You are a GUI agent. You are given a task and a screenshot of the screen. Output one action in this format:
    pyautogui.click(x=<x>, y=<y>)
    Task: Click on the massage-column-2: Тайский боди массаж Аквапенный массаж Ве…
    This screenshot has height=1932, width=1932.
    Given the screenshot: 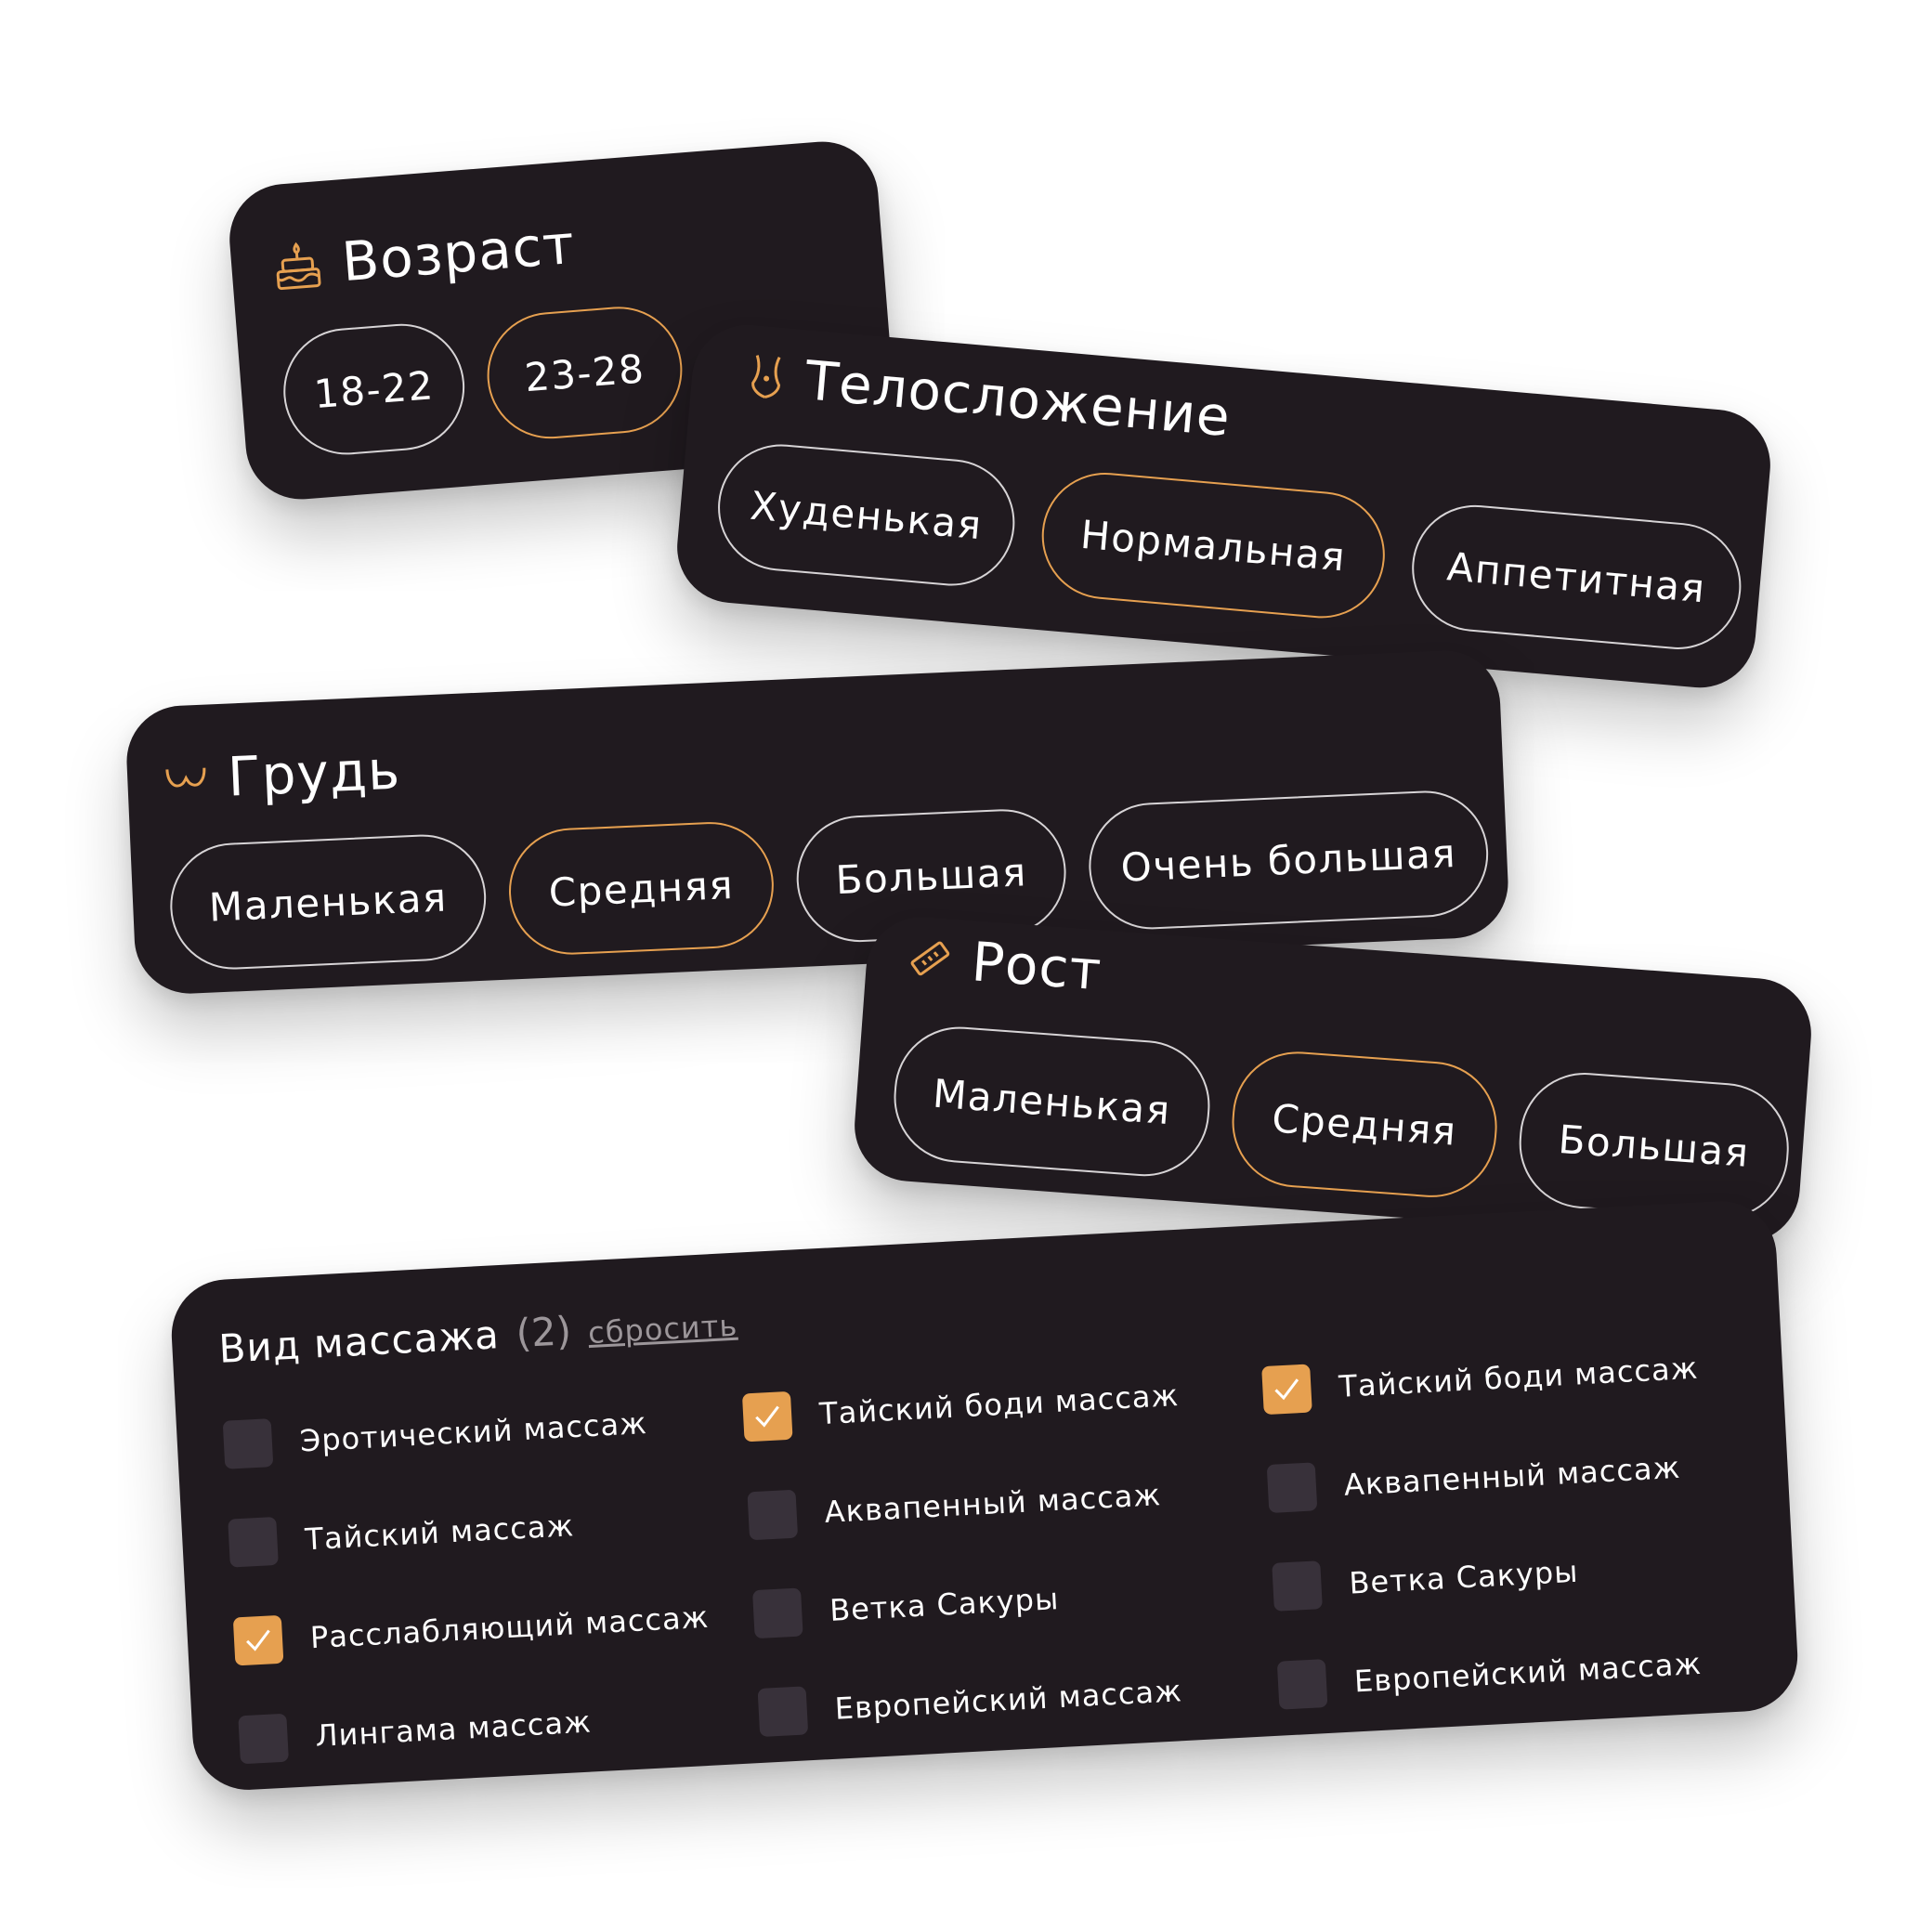 What is the action you would take?
    pyautogui.click(x=1002, y=1575)
    